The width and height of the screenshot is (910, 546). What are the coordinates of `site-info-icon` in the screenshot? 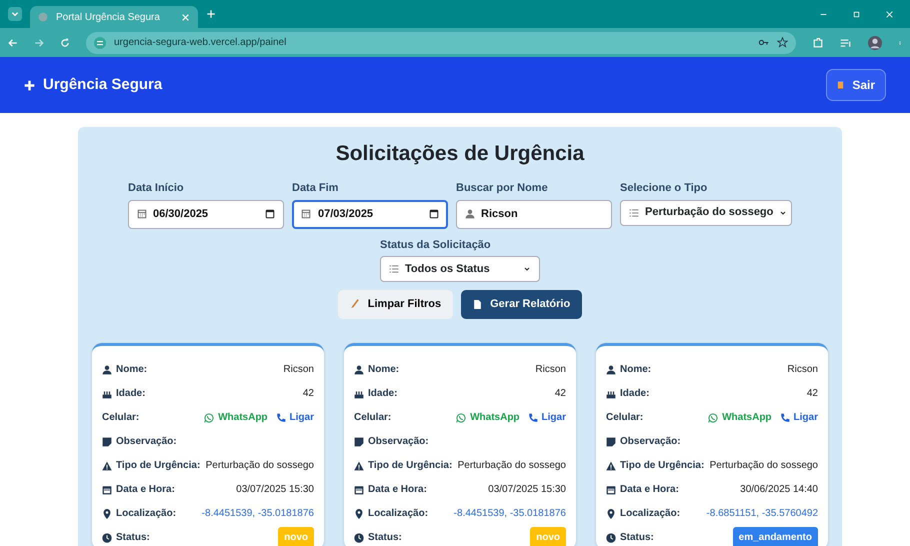 It's located at (100, 42).